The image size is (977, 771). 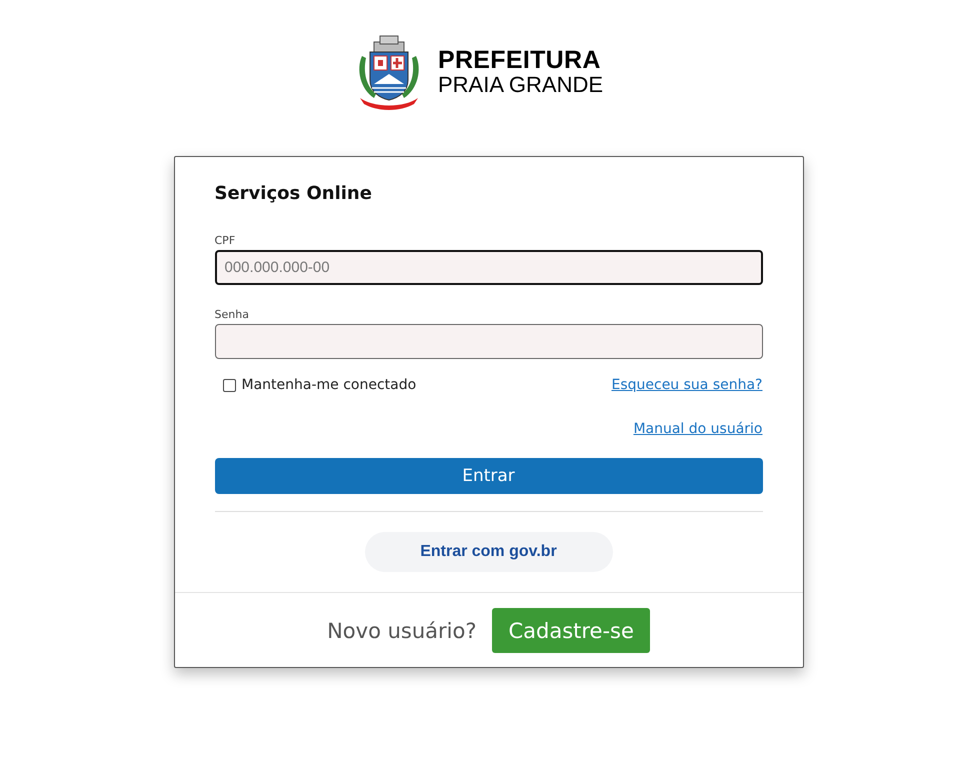 What do you see at coordinates (229, 385) in the screenshot?
I see `checkbox` at bounding box center [229, 385].